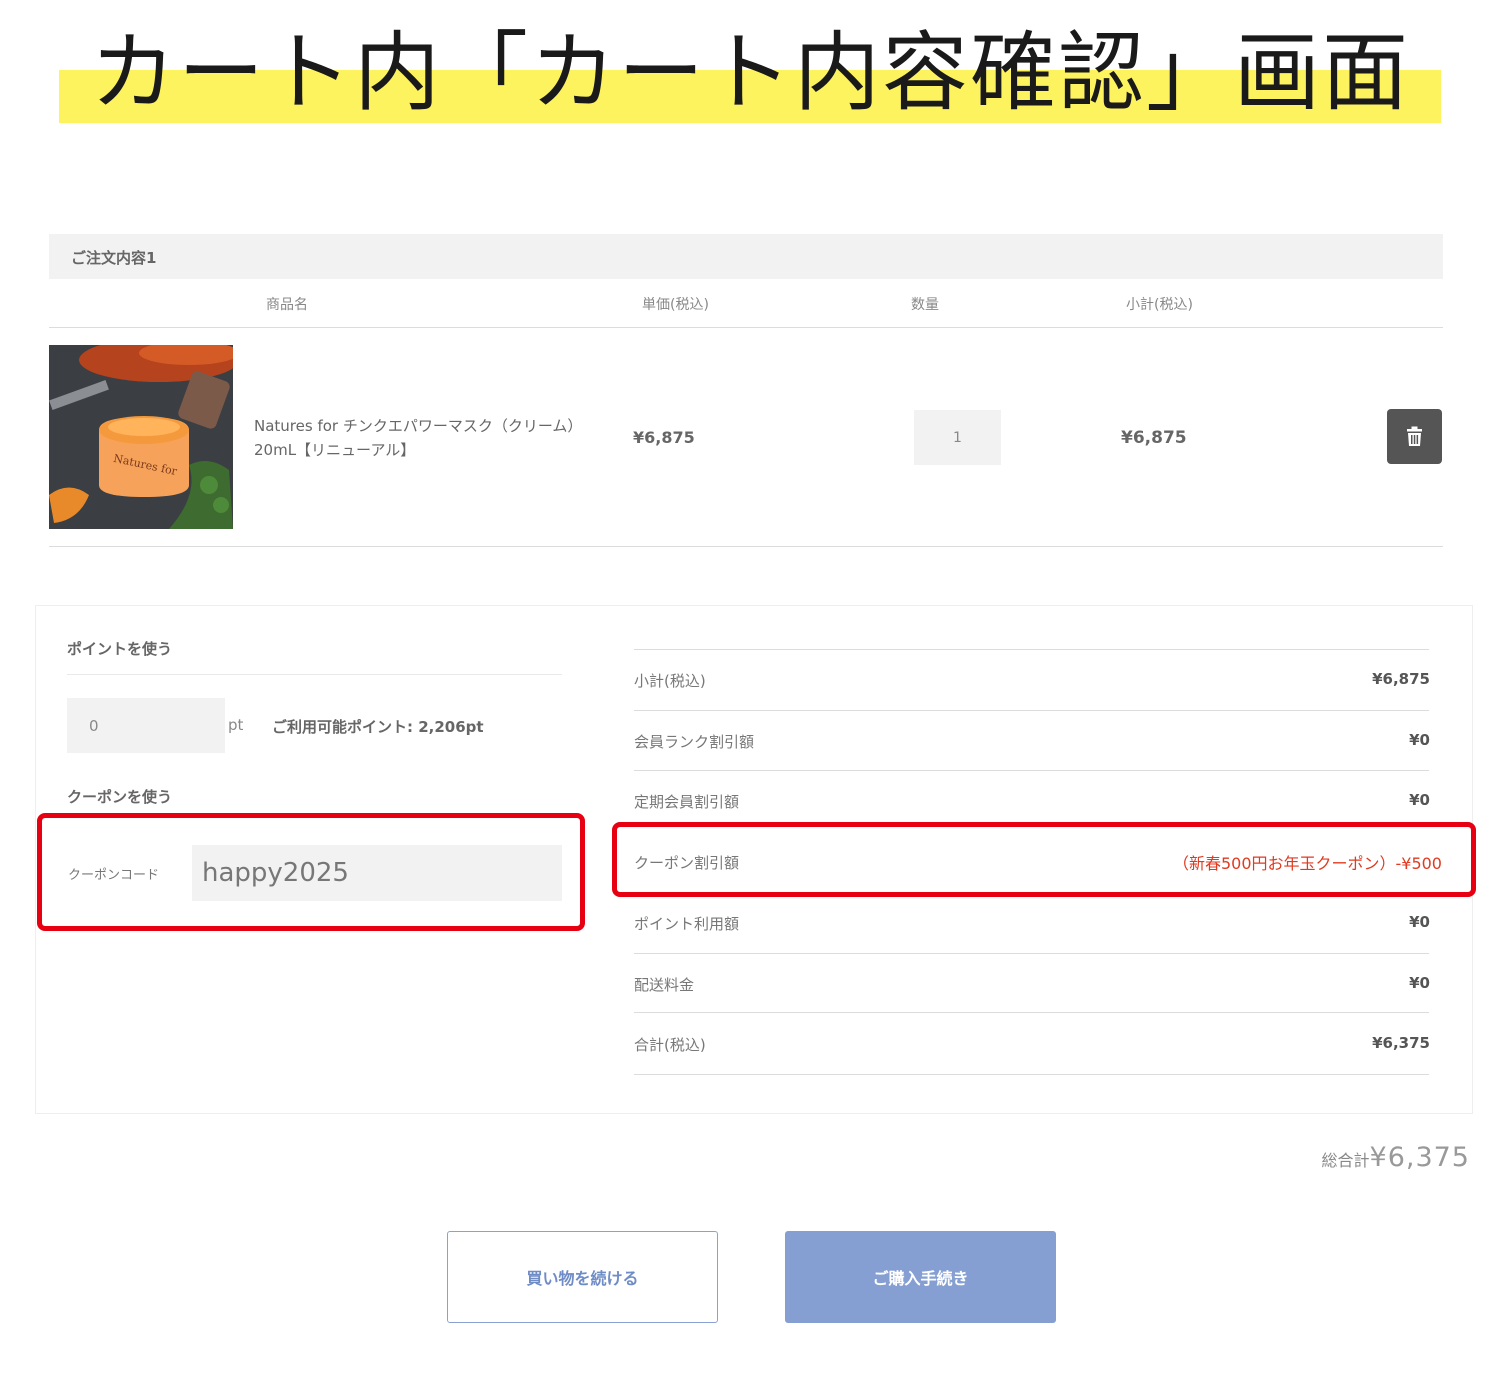  What do you see at coordinates (311, 872) in the screenshot?
I see `coupon-input-highlight` at bounding box center [311, 872].